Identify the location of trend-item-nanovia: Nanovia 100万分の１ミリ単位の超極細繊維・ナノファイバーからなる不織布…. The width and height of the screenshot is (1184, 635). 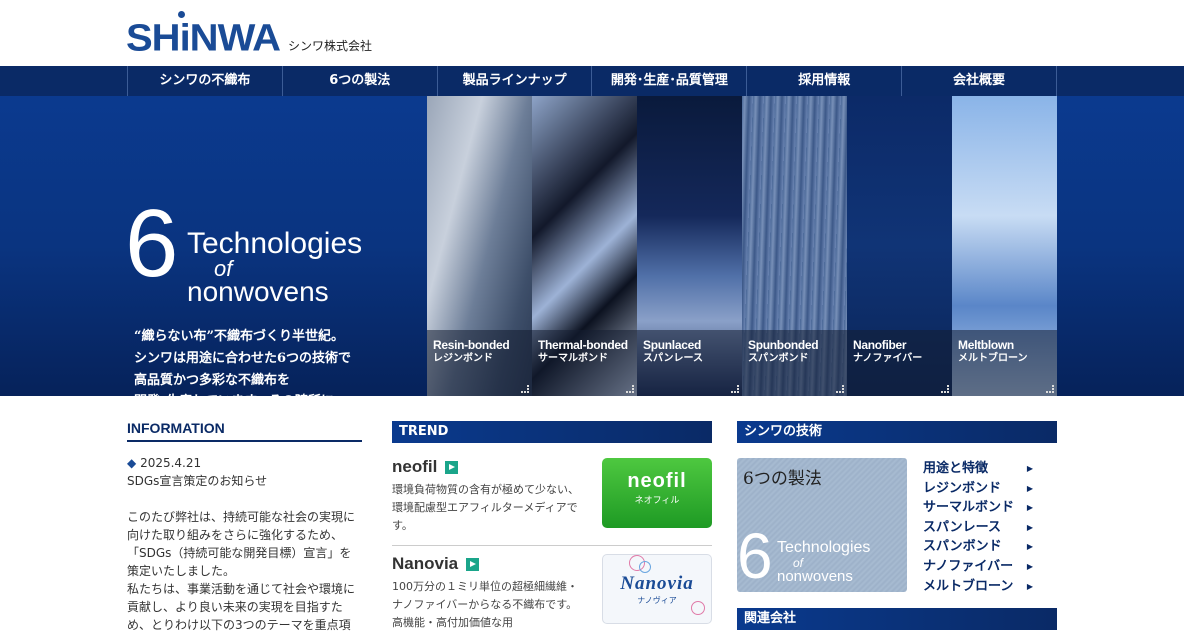
(552, 590).